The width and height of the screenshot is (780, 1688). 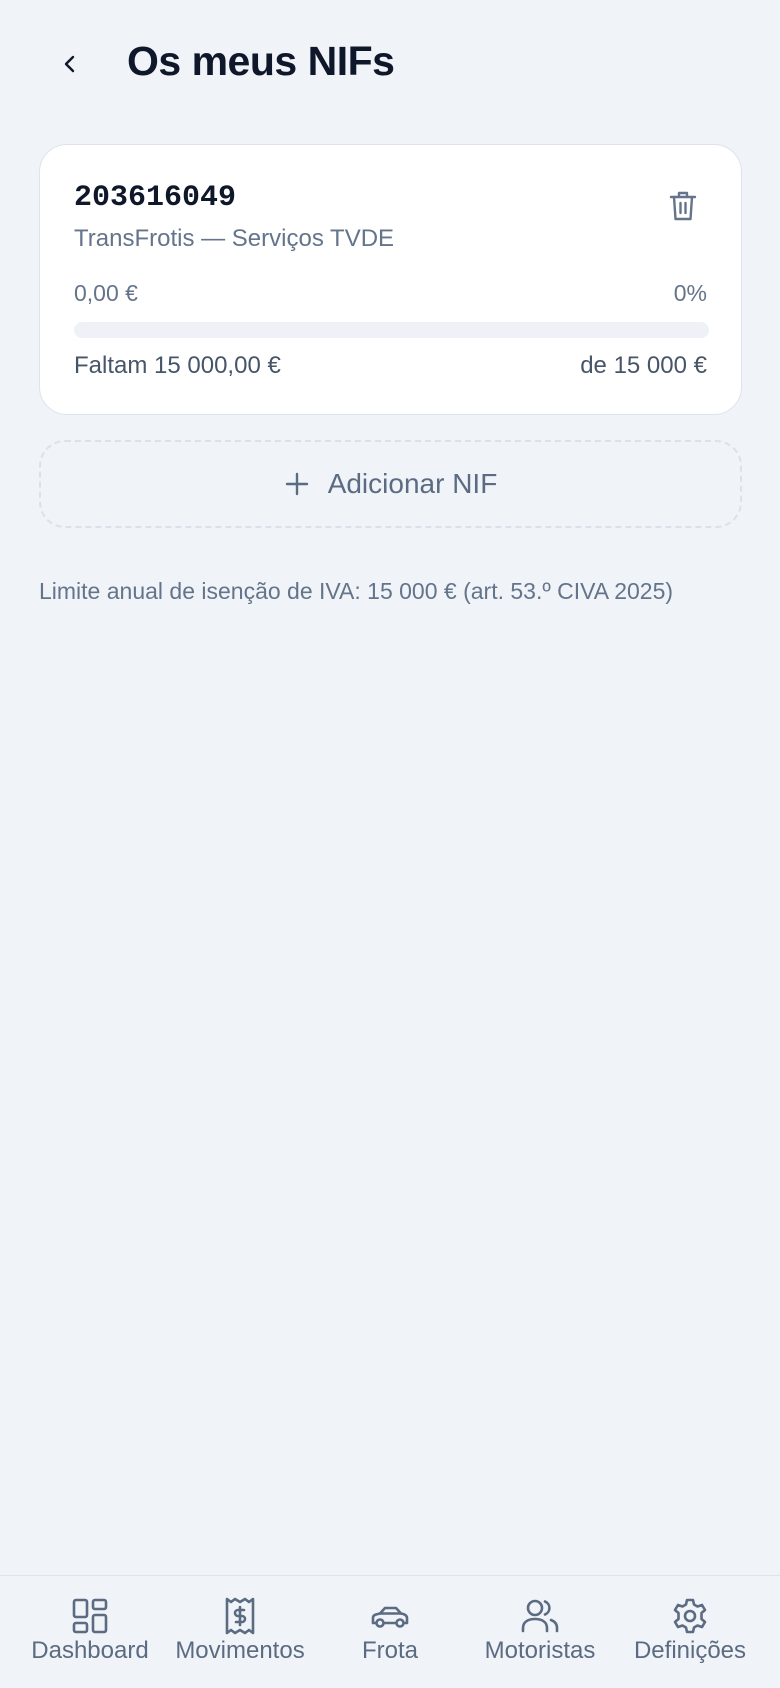 I want to click on add-nif-label: Adicionar NIF, so click(x=412, y=483).